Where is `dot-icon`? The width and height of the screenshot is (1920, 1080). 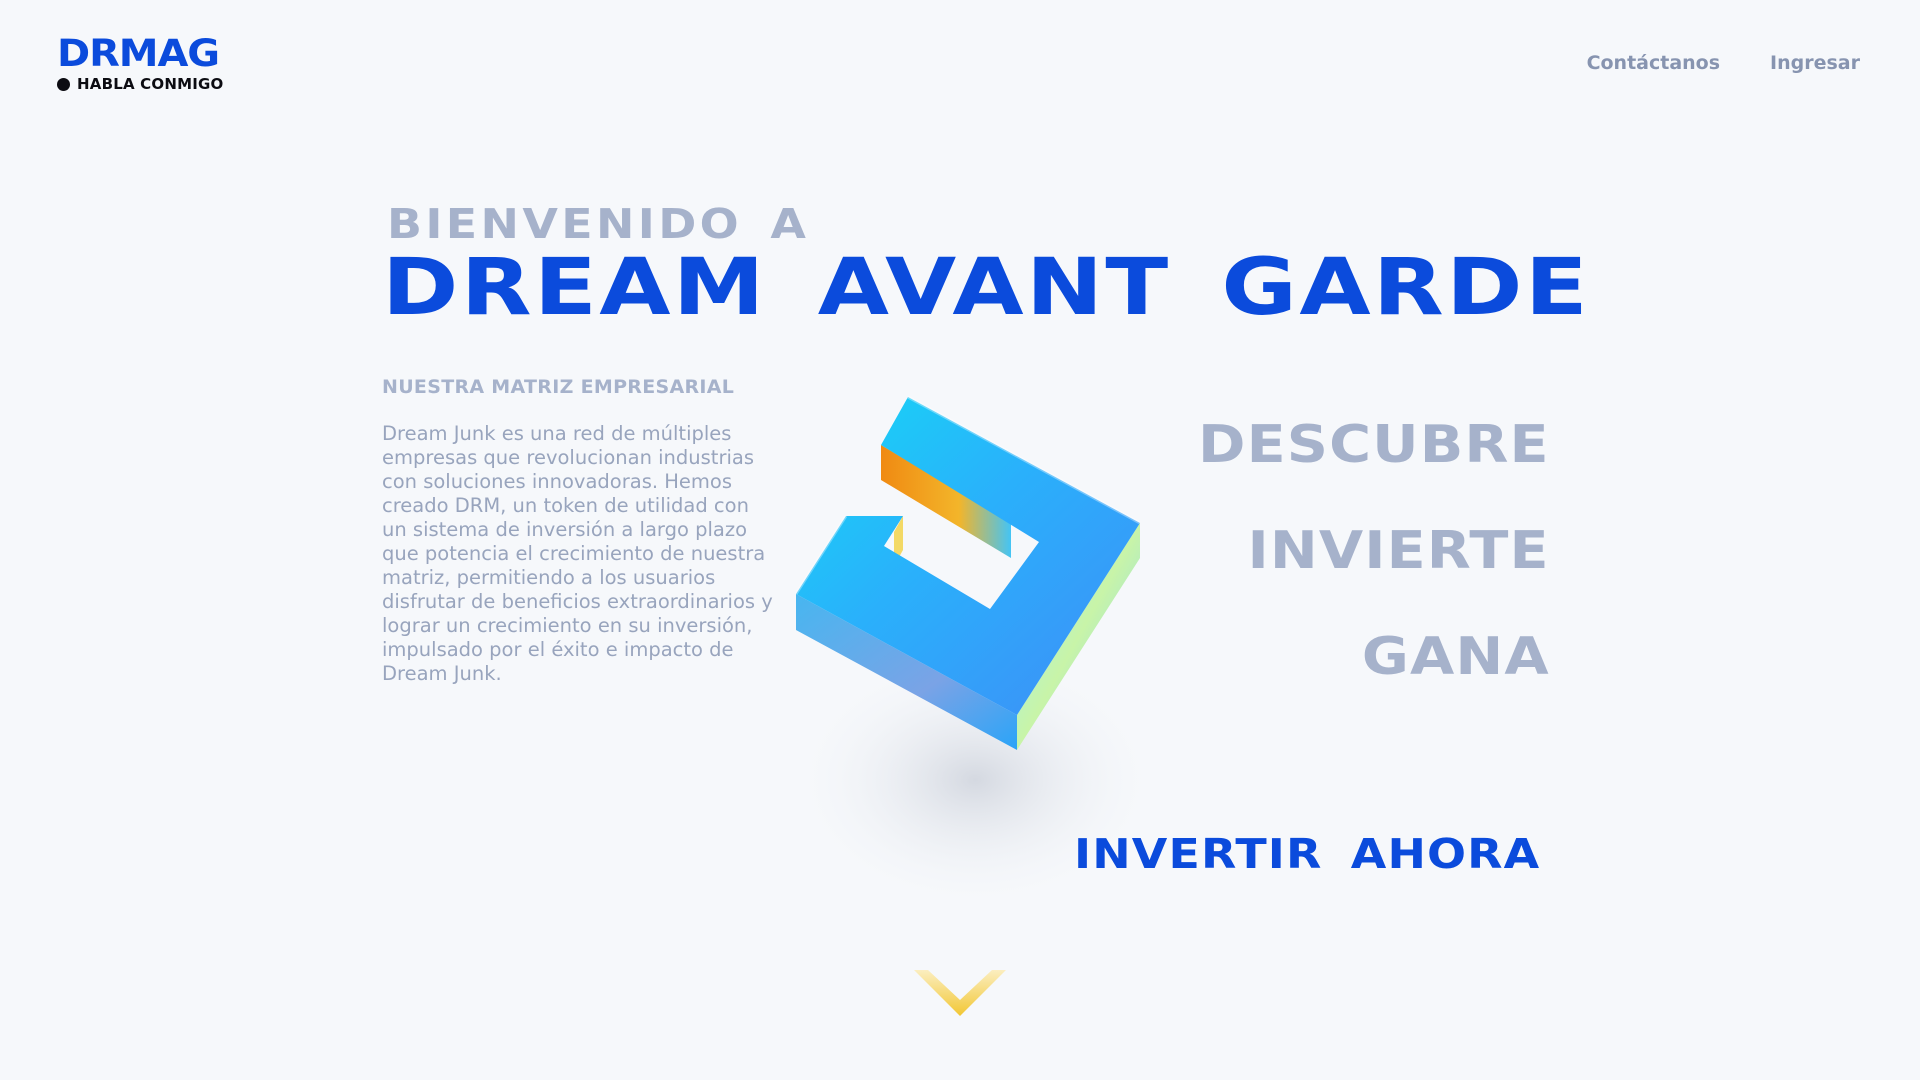 dot-icon is located at coordinates (63, 84).